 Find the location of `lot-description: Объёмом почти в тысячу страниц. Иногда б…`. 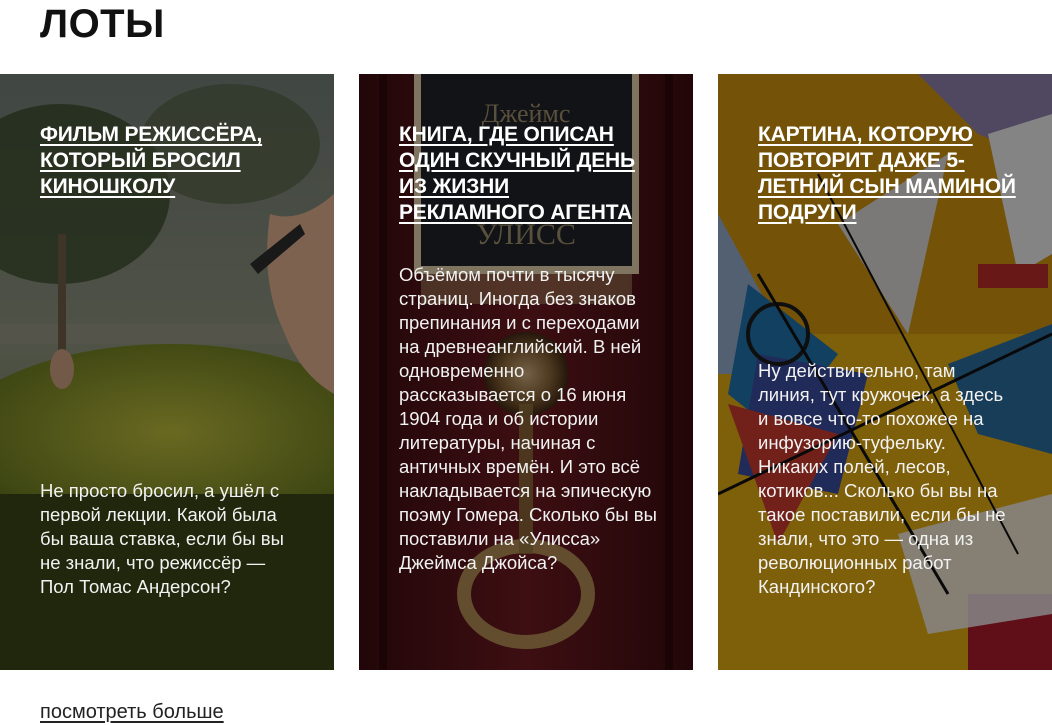

lot-description: Объёмом почти в тысячу страниц. Иногда б… is located at coordinates (528, 418).